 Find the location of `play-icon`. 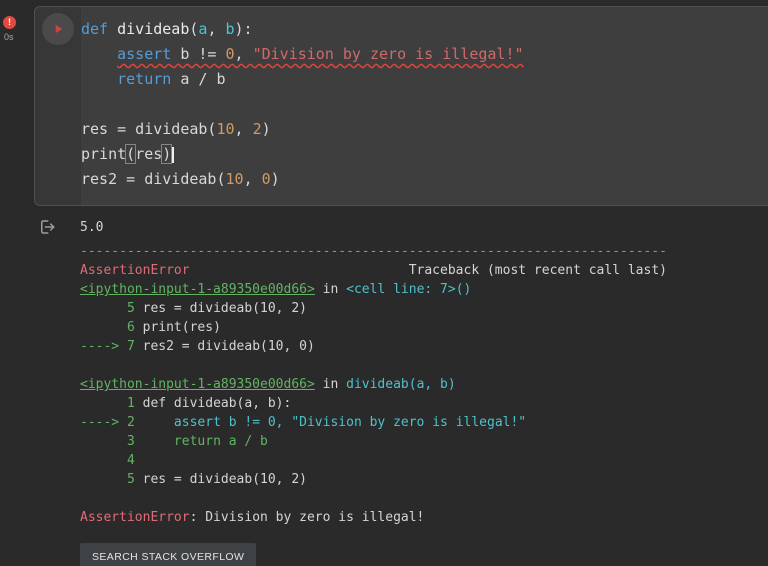

play-icon is located at coordinates (59, 29).